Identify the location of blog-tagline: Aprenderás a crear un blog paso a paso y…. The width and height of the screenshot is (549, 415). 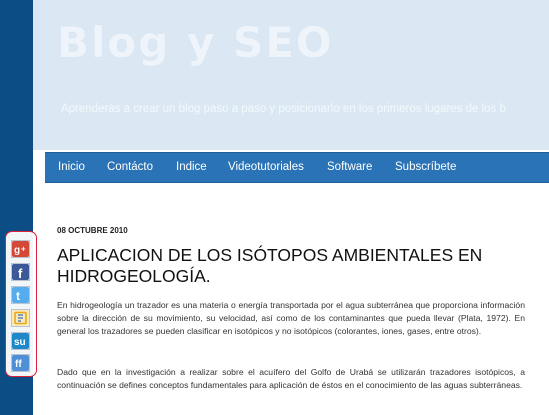
(283, 109).